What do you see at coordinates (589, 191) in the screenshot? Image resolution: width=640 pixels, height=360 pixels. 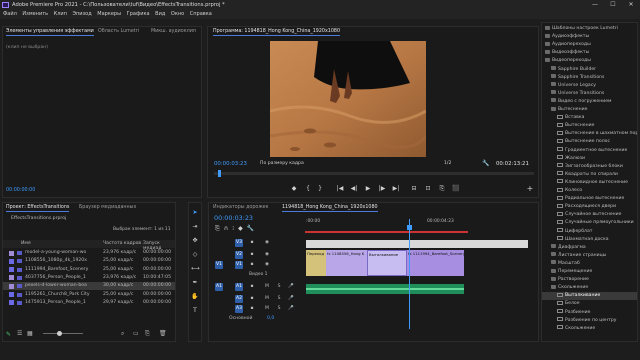 I see `effect-item: Колесо` at bounding box center [589, 191].